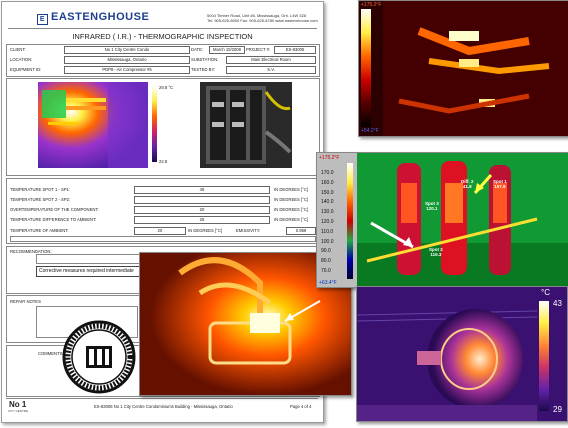  What do you see at coordinates (327, 212) in the screenshot?
I see `scale-tick: 130.0` at bounding box center [327, 212].